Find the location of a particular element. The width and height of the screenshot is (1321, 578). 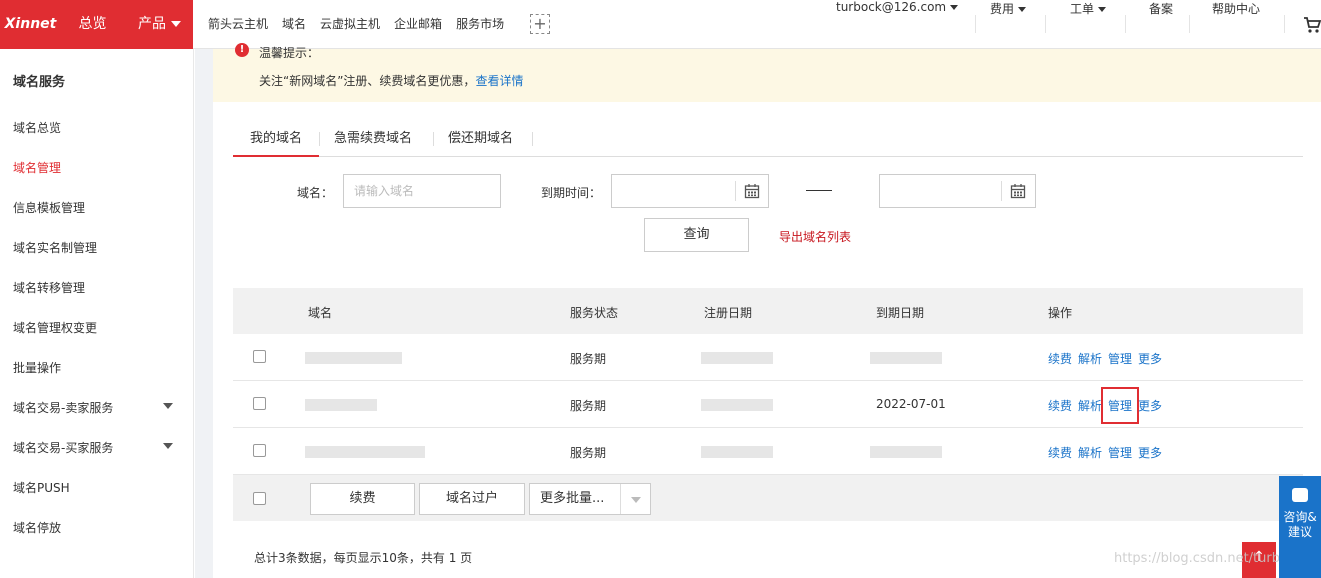

query-button: 查询 is located at coordinates (696, 235).